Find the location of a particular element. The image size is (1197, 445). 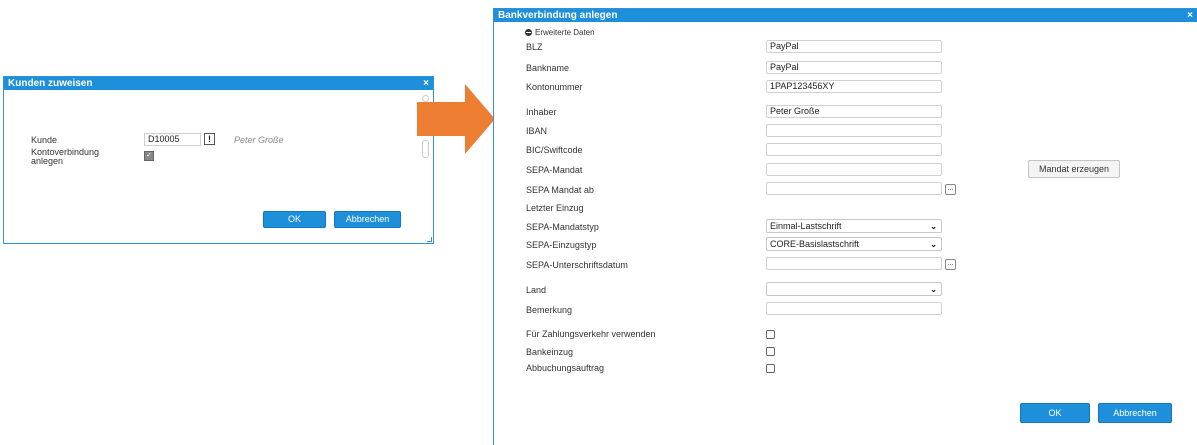

sepa-mandat-input is located at coordinates (854, 169).